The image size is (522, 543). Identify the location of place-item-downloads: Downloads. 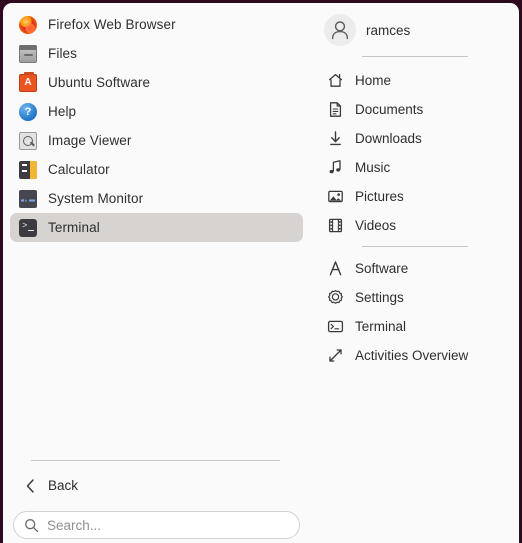
(419, 138).